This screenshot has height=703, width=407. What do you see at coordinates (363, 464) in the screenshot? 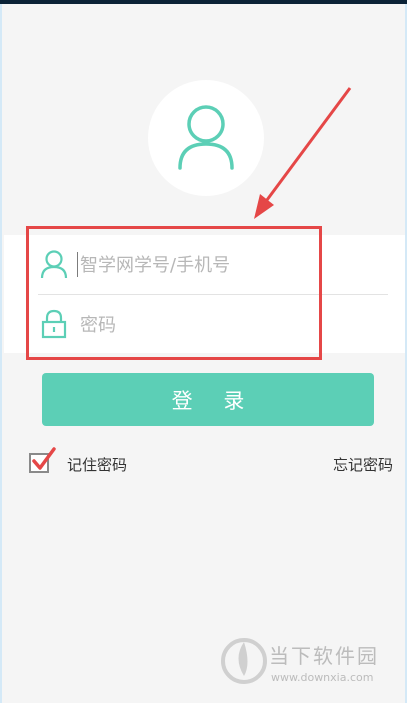
I see `forgot-password-link: 忘记密码` at bounding box center [363, 464].